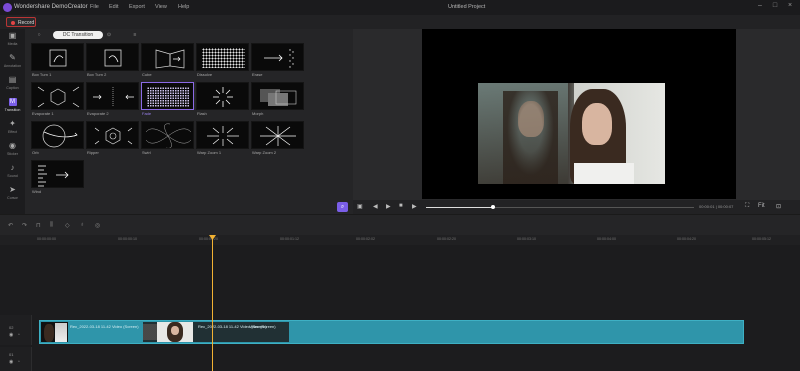  Describe the element at coordinates (747, 206) in the screenshot. I see `fullscreen-icon: ⛶` at that location.